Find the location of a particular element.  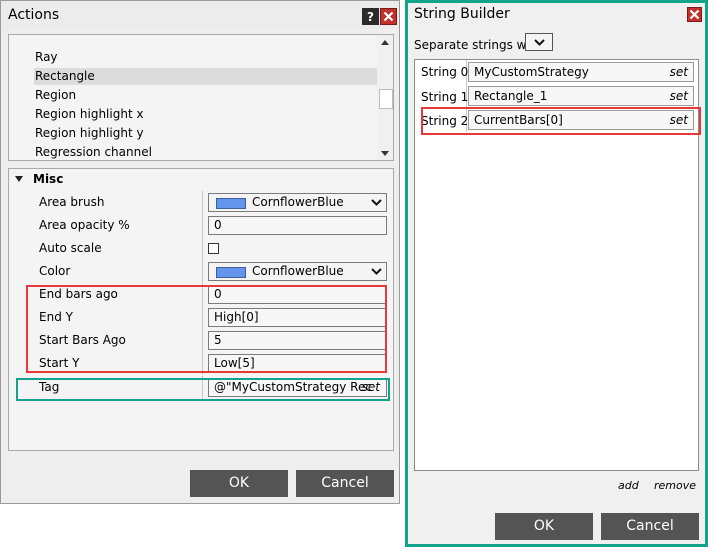

property-auto-scale: Auto scale is located at coordinates (201, 248).